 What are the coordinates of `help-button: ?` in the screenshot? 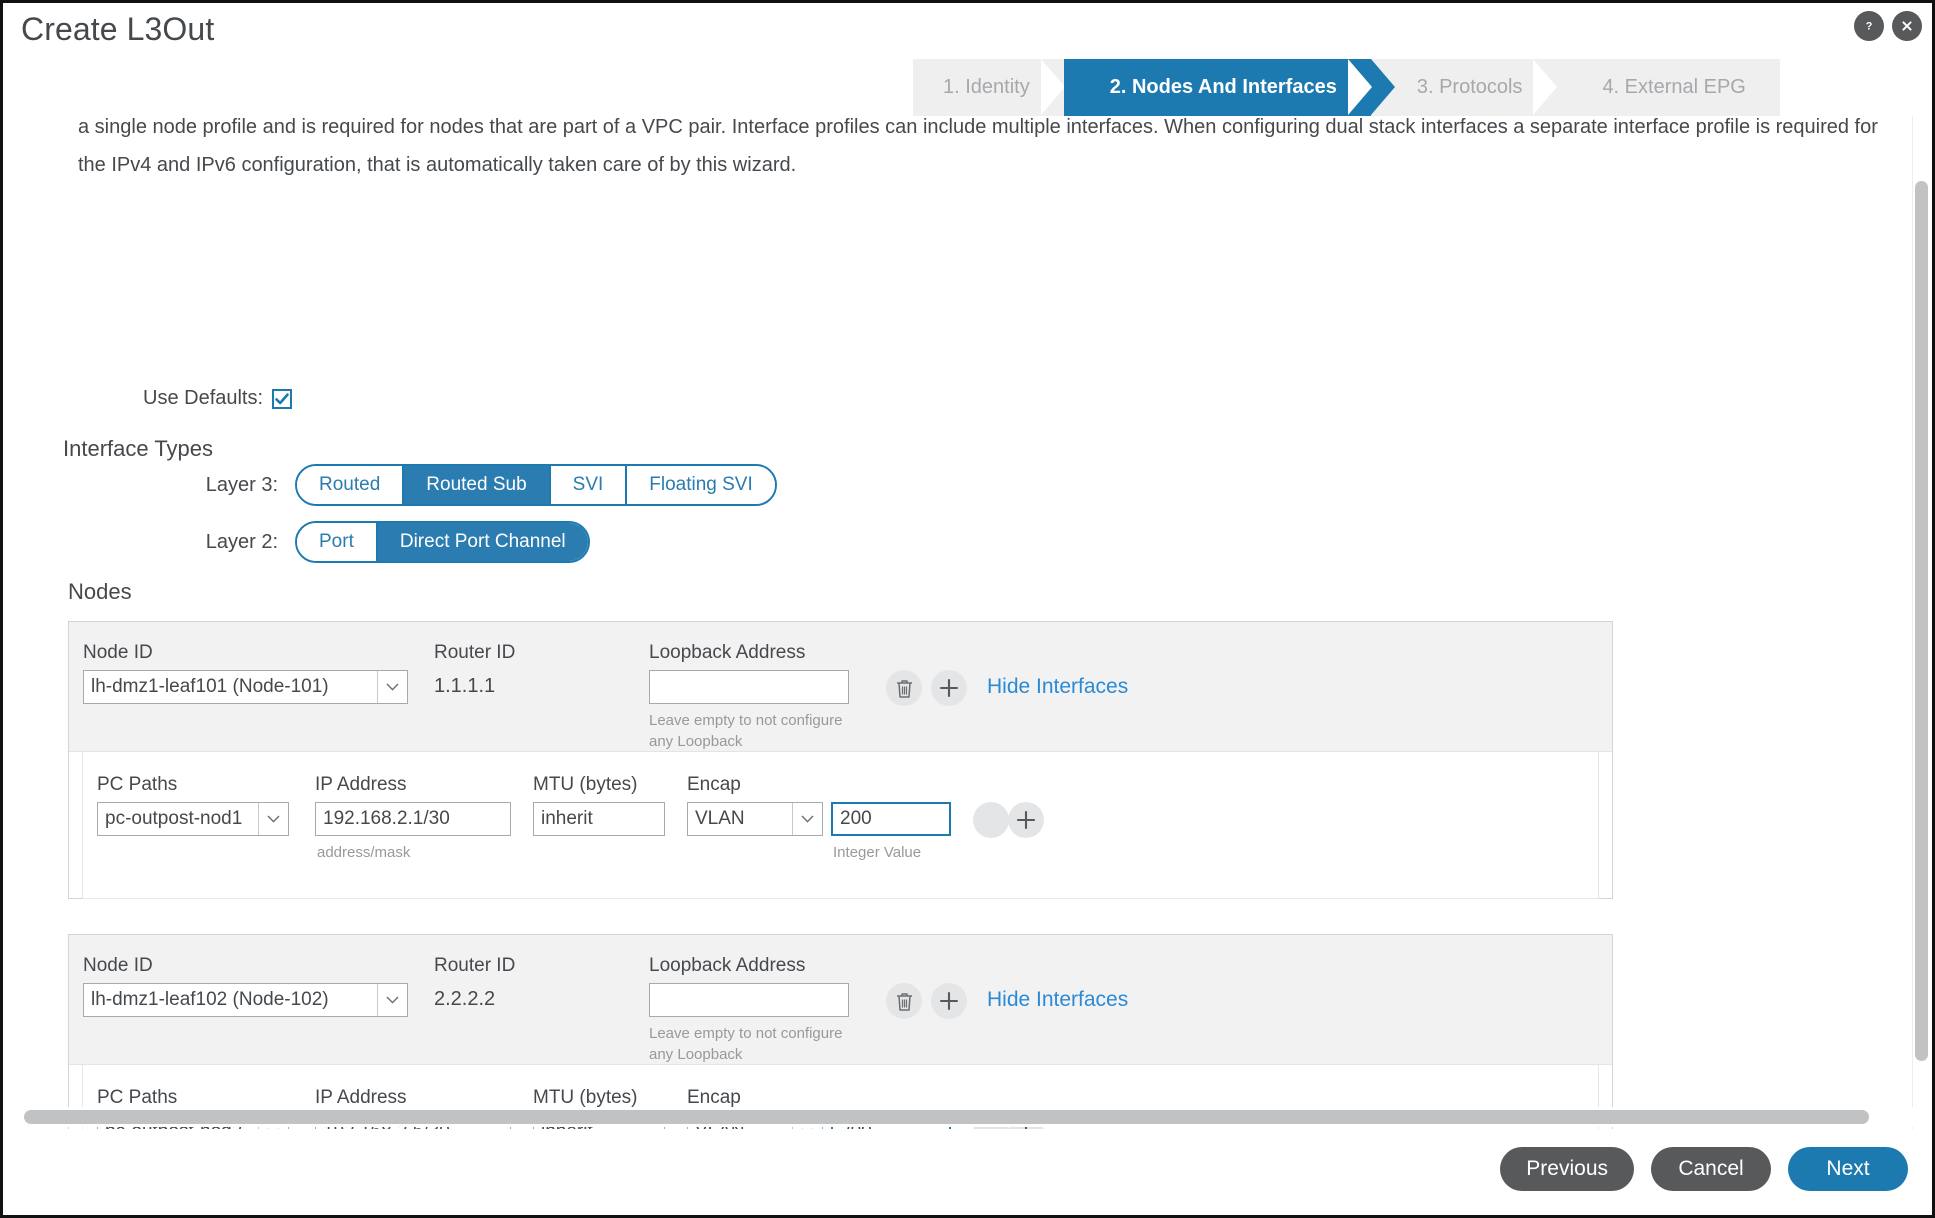 It's located at (1869, 26).